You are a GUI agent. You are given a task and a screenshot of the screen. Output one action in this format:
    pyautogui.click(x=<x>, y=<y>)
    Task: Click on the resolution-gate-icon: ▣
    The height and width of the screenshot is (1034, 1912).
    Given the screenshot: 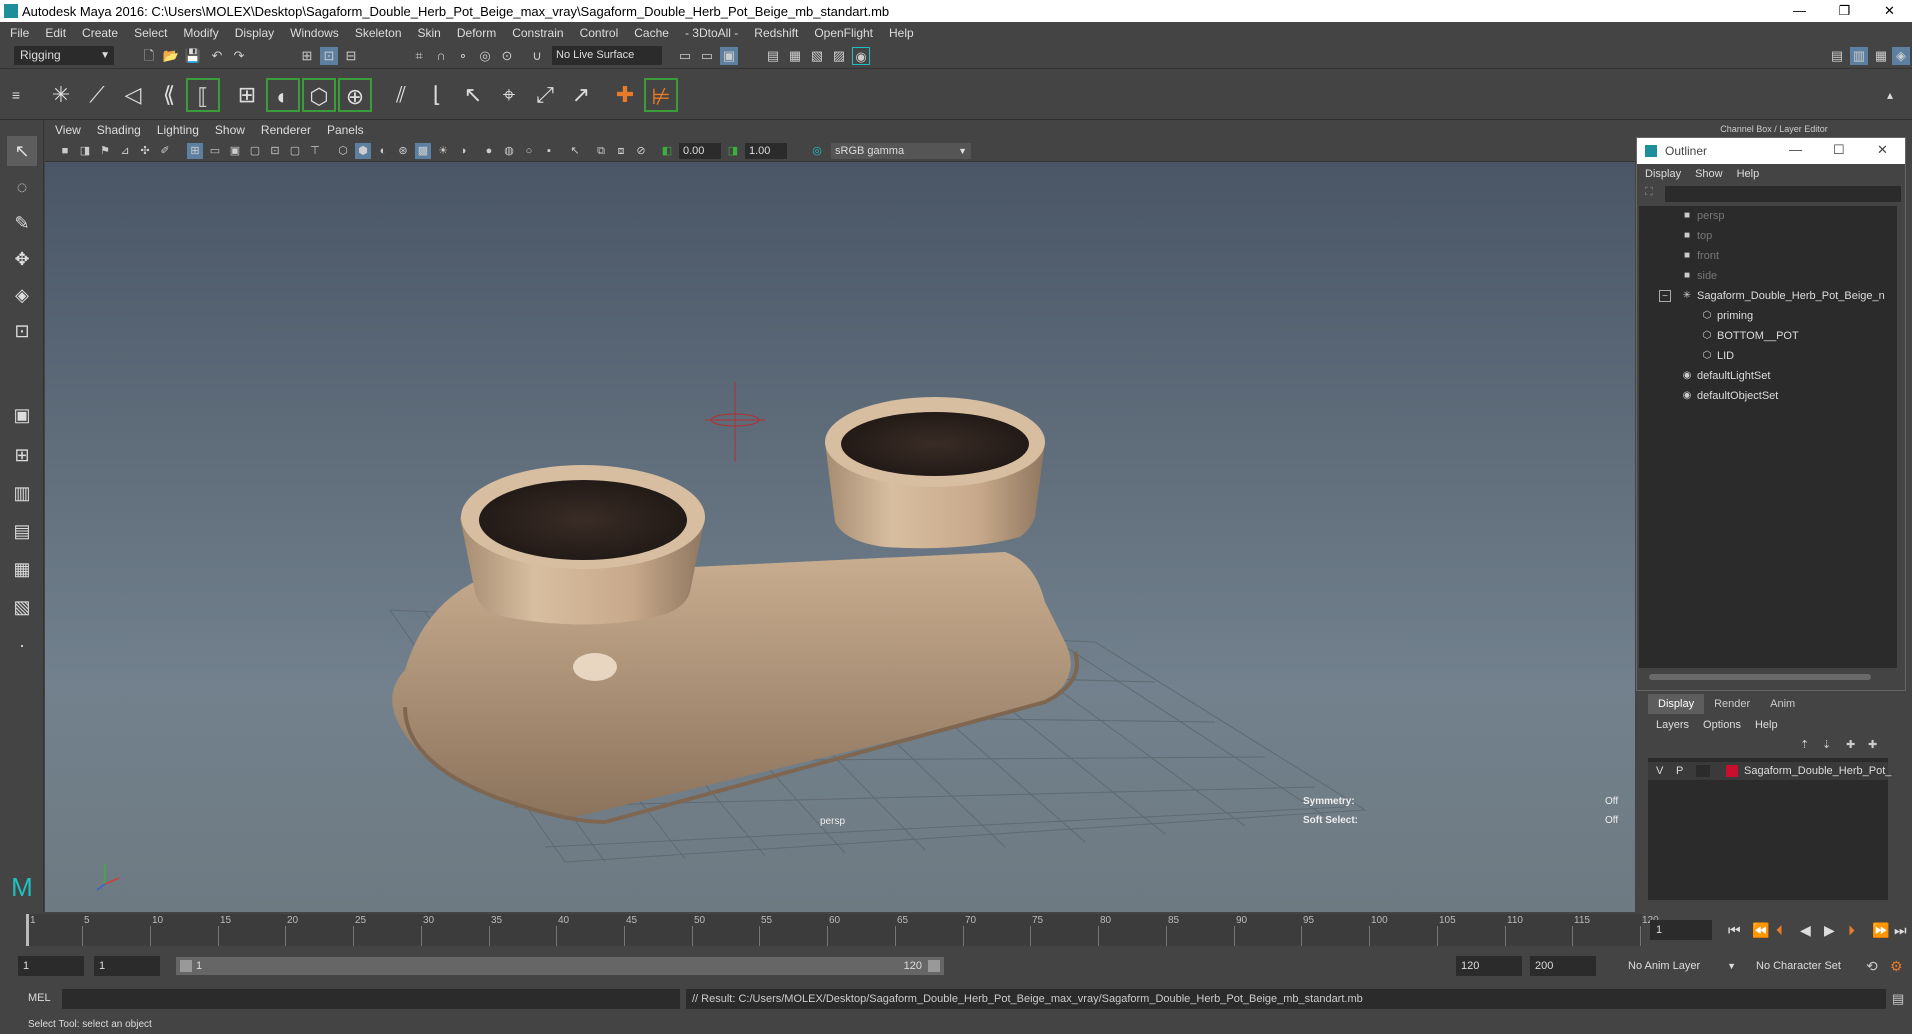 What is the action you would take?
    pyautogui.click(x=235, y=151)
    